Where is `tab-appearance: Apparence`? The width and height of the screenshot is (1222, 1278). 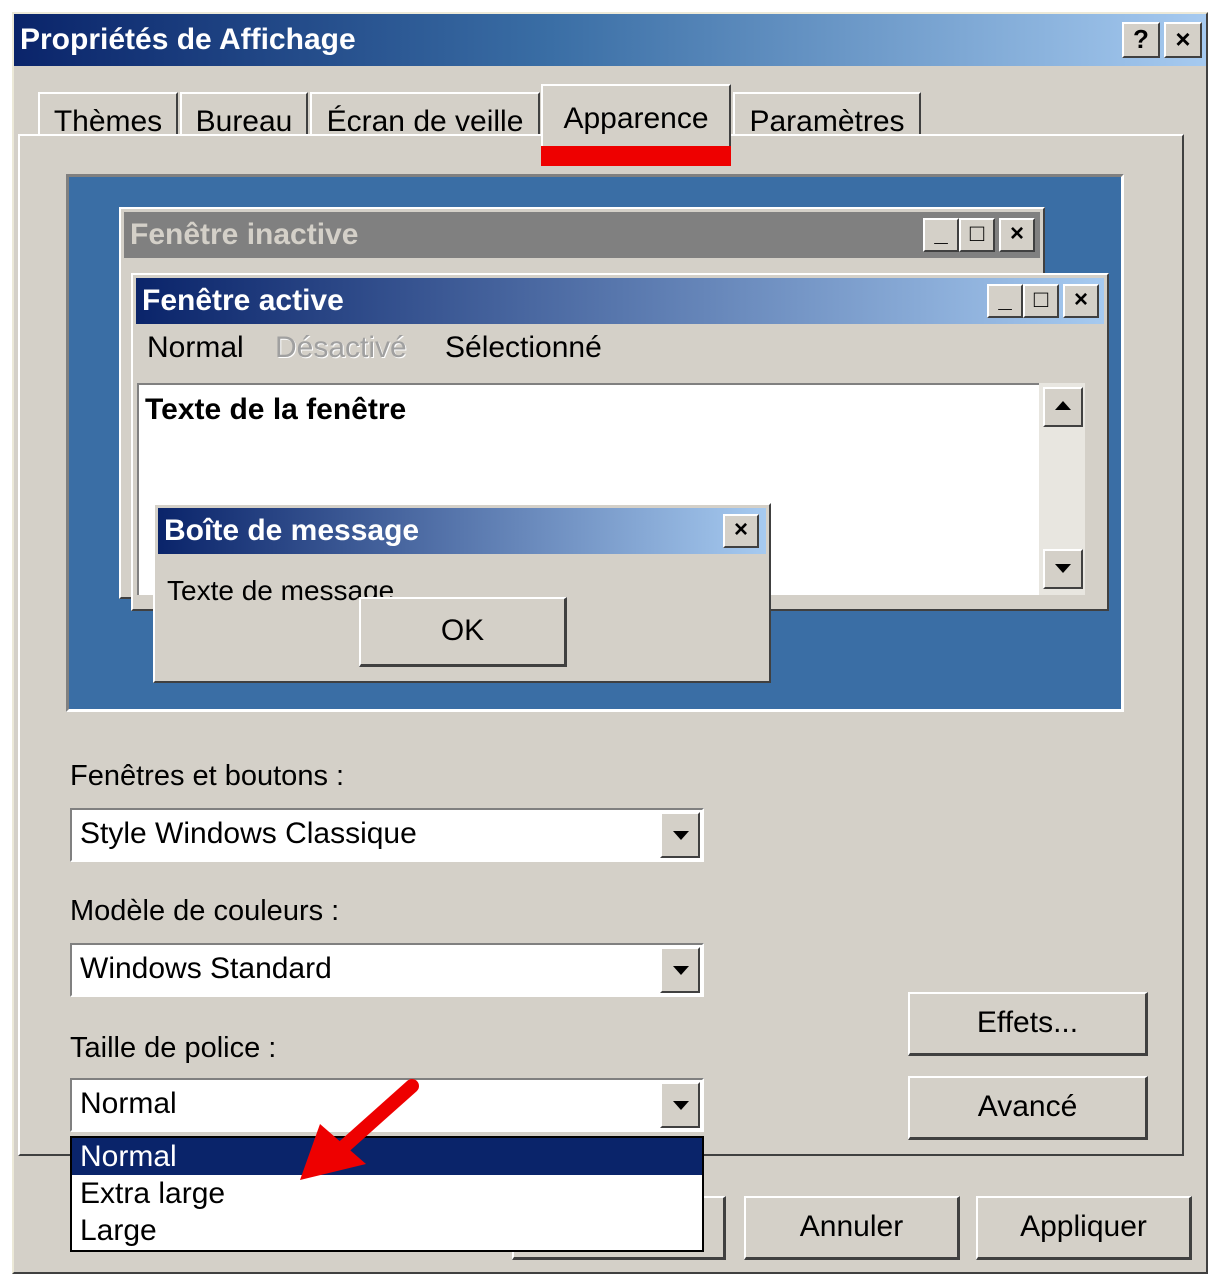 tab-appearance: Apparence is located at coordinates (636, 117).